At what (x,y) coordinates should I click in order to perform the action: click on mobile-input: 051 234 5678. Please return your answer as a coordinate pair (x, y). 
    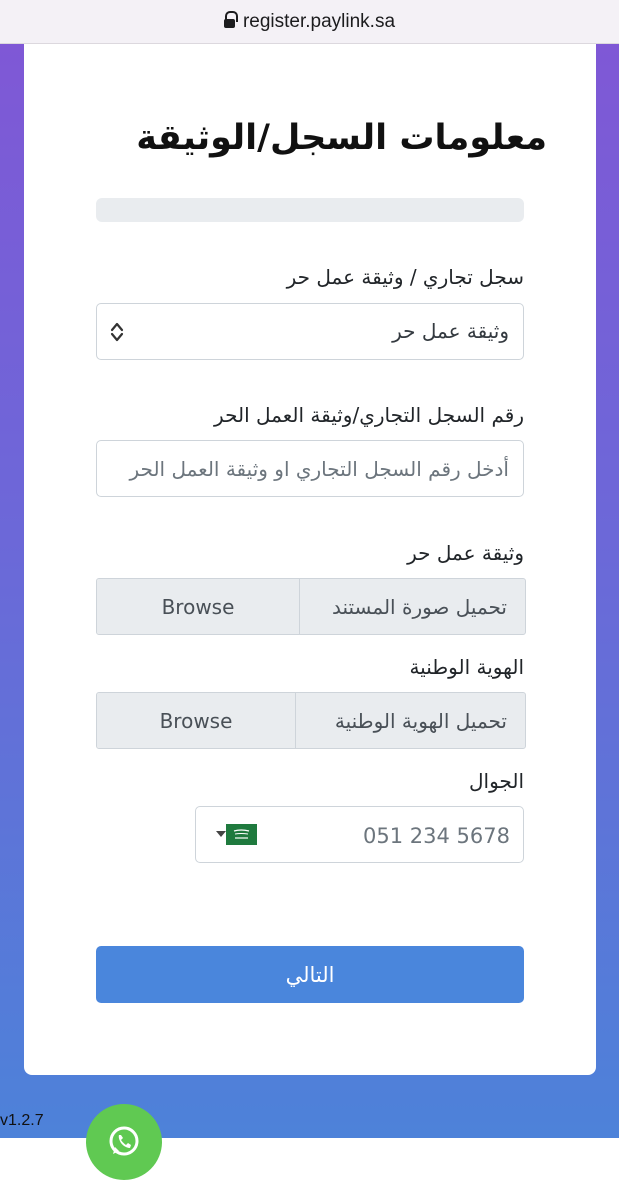
    Looking at the image, I should click on (359, 834).